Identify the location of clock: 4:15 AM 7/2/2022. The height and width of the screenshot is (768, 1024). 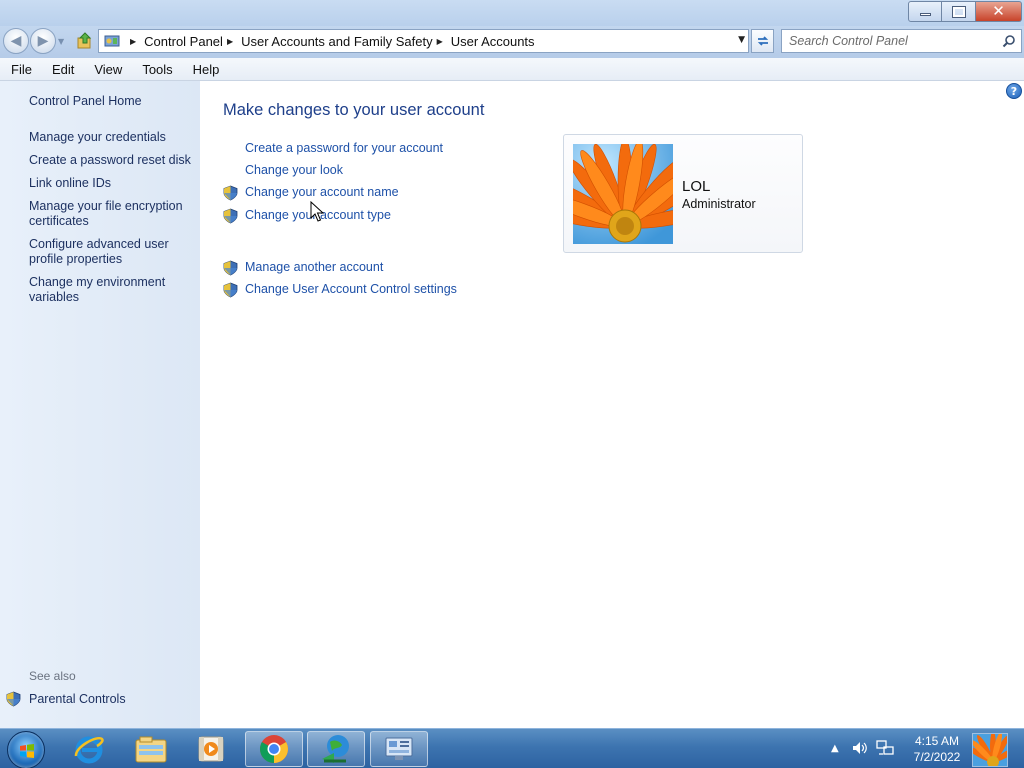
(937, 749).